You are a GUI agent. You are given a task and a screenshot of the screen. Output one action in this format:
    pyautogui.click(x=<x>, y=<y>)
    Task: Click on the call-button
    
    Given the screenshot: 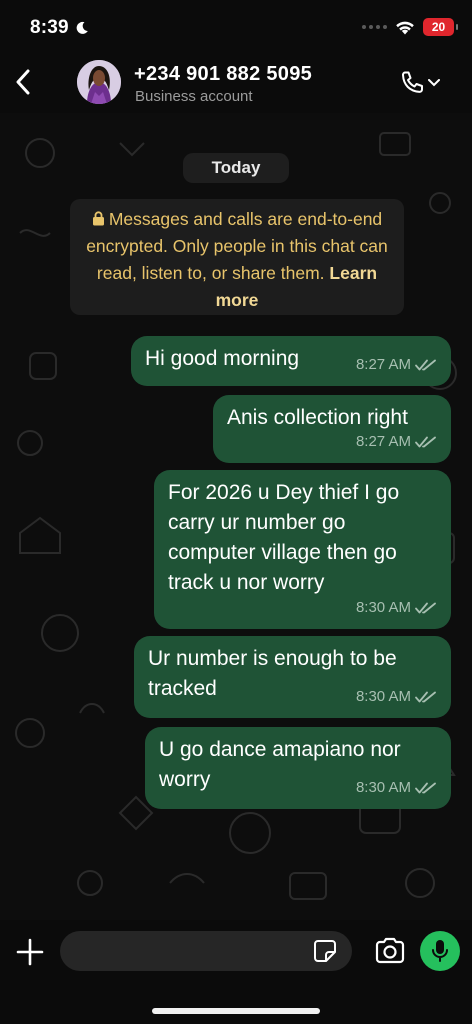 What is the action you would take?
    pyautogui.click(x=420, y=83)
    